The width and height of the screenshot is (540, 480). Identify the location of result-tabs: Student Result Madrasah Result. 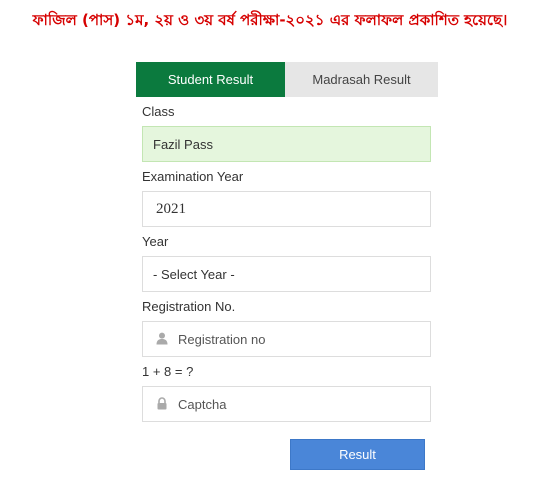
(287, 79).